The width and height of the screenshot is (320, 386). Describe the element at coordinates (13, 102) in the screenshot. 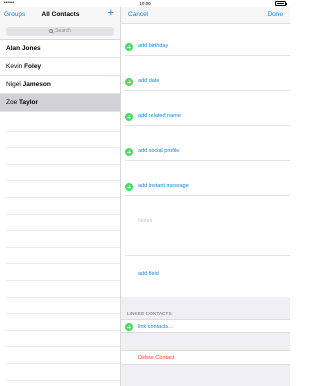

I see `contact-first-name: Zoe` at that location.